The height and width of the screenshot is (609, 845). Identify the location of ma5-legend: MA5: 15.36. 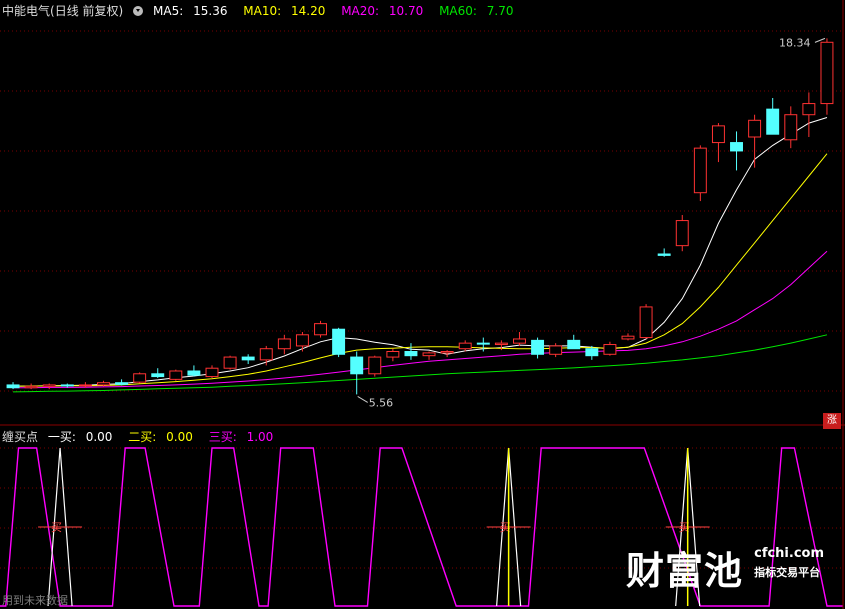
(193, 11).